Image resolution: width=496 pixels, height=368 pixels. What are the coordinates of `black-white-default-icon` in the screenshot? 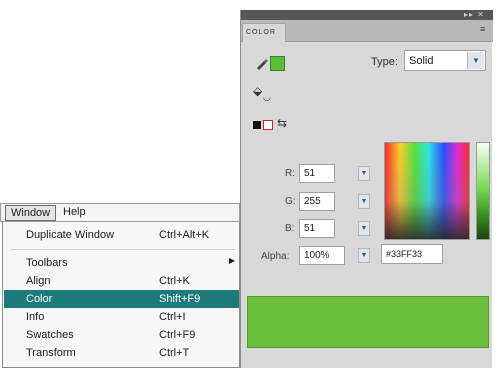 It's located at (257, 125).